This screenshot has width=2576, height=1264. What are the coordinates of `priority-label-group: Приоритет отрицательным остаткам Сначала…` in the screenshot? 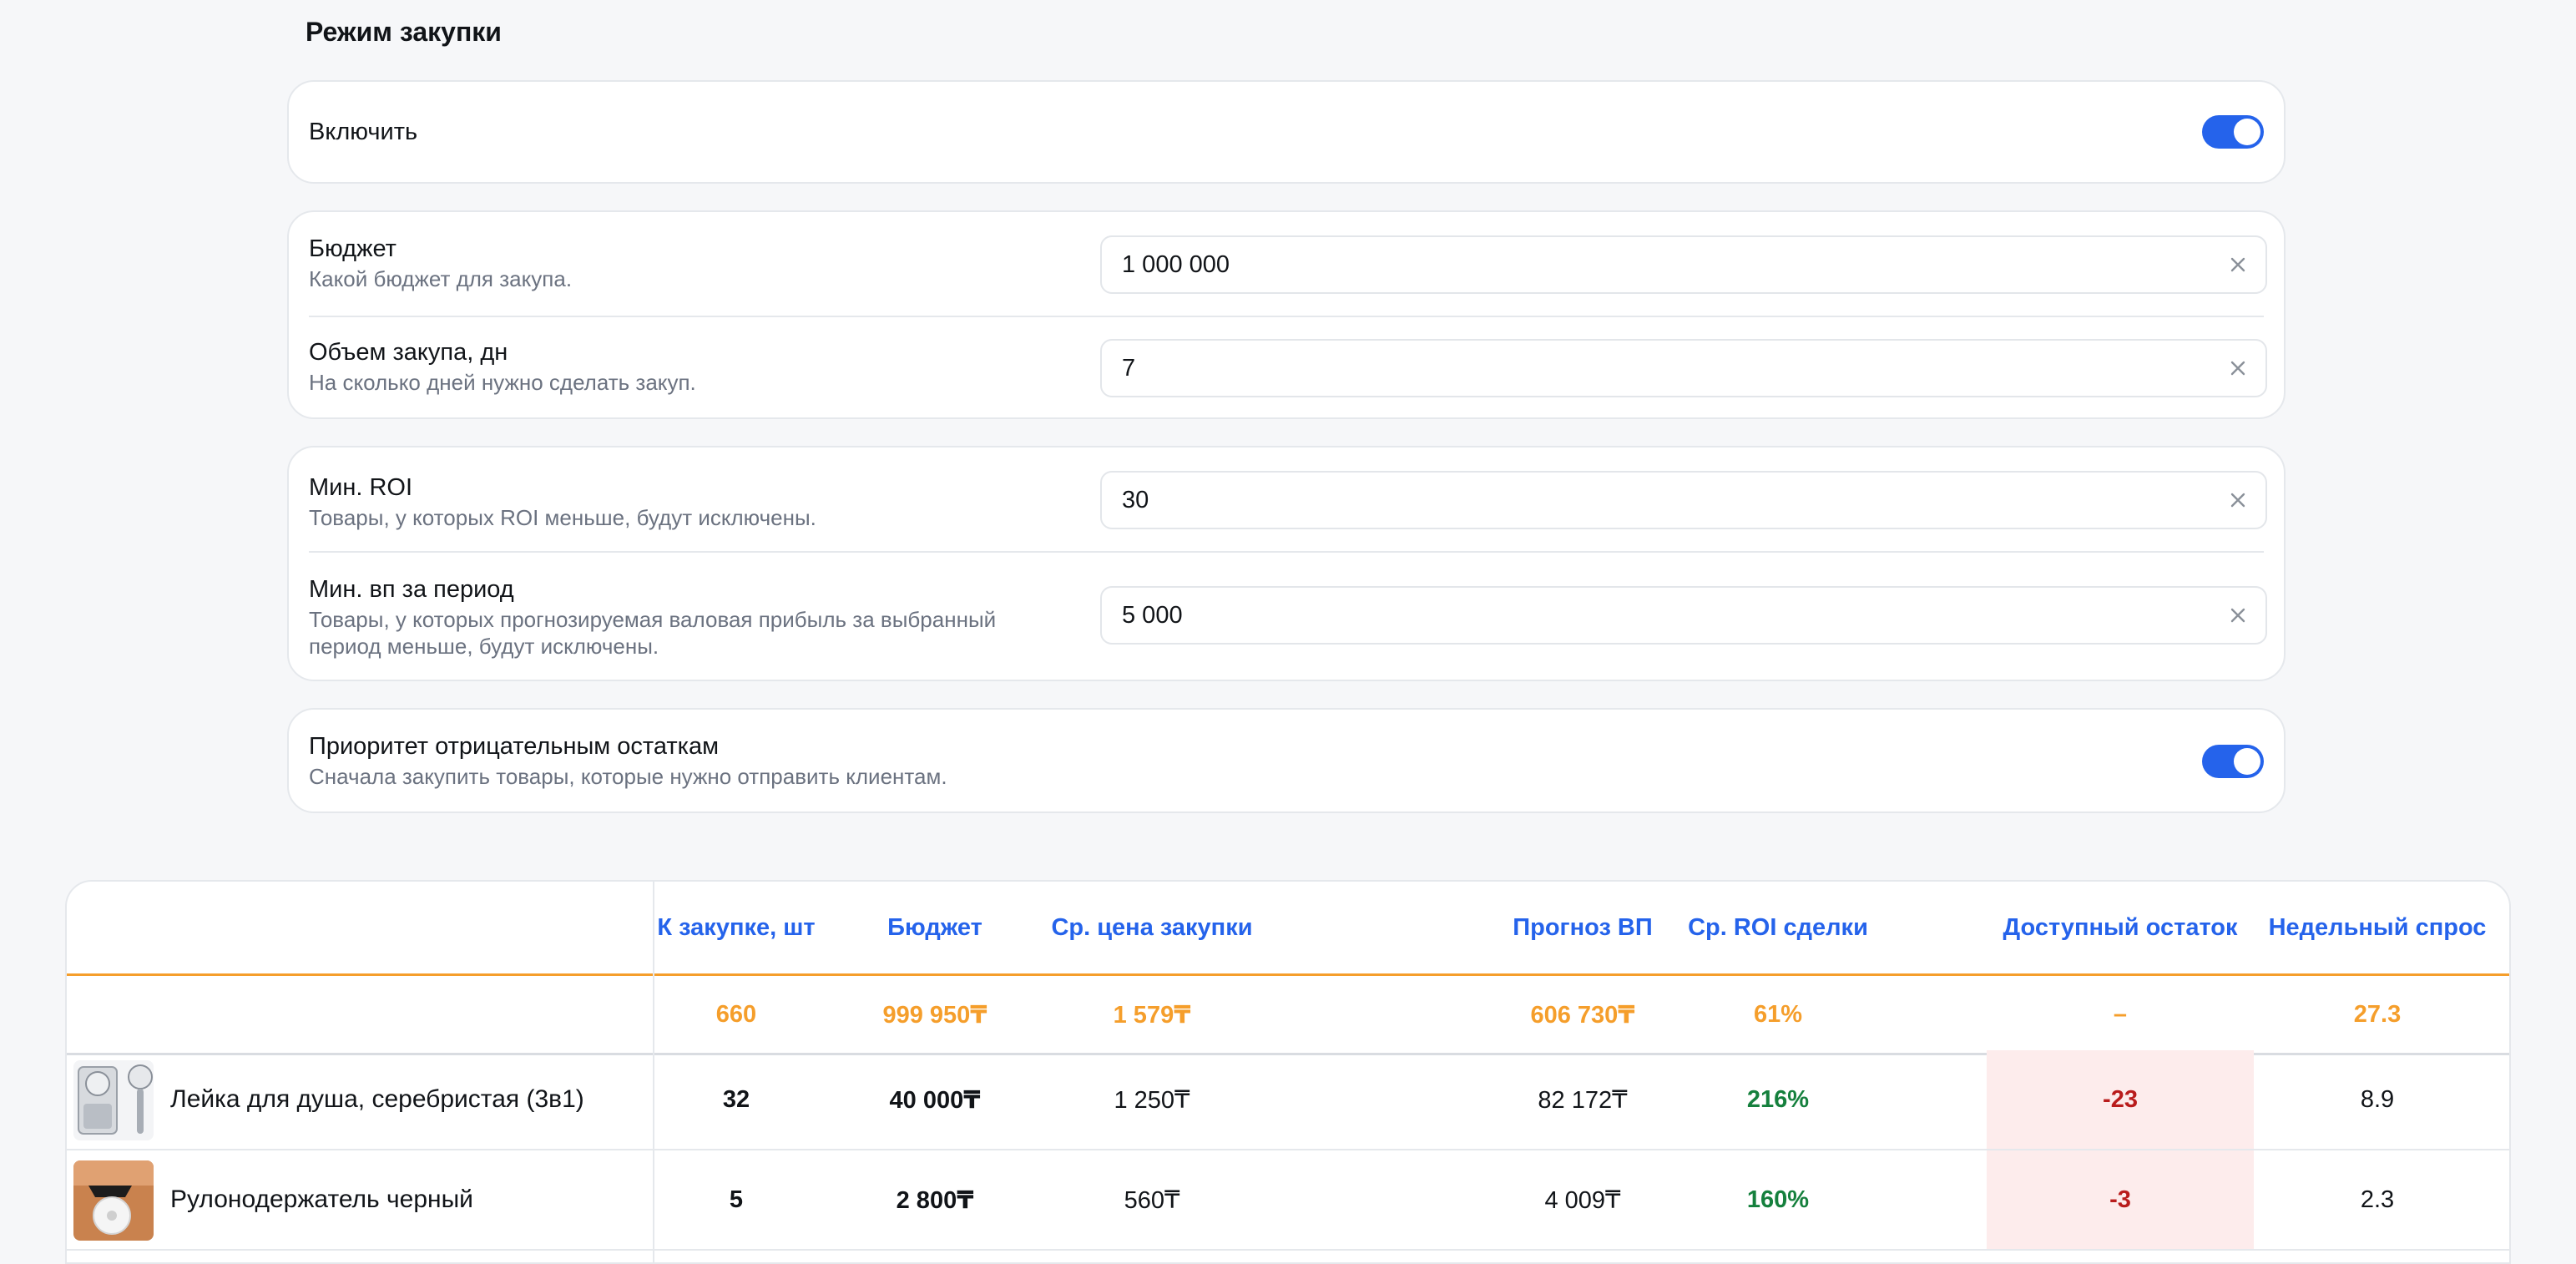 It's located at (628, 760).